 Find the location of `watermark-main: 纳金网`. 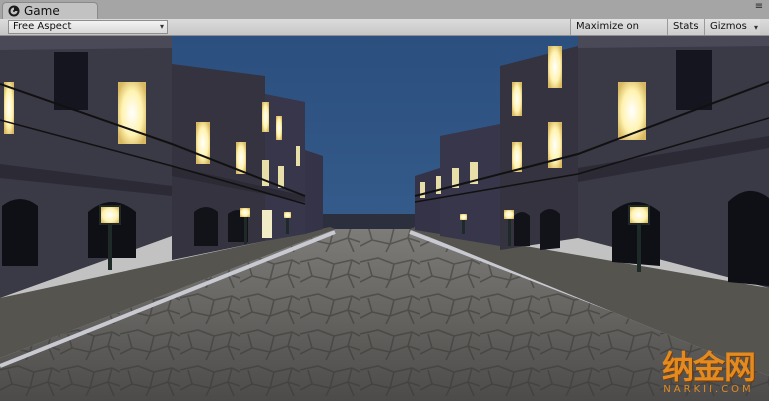

watermark-main: 纳金网 is located at coordinates (708, 367).